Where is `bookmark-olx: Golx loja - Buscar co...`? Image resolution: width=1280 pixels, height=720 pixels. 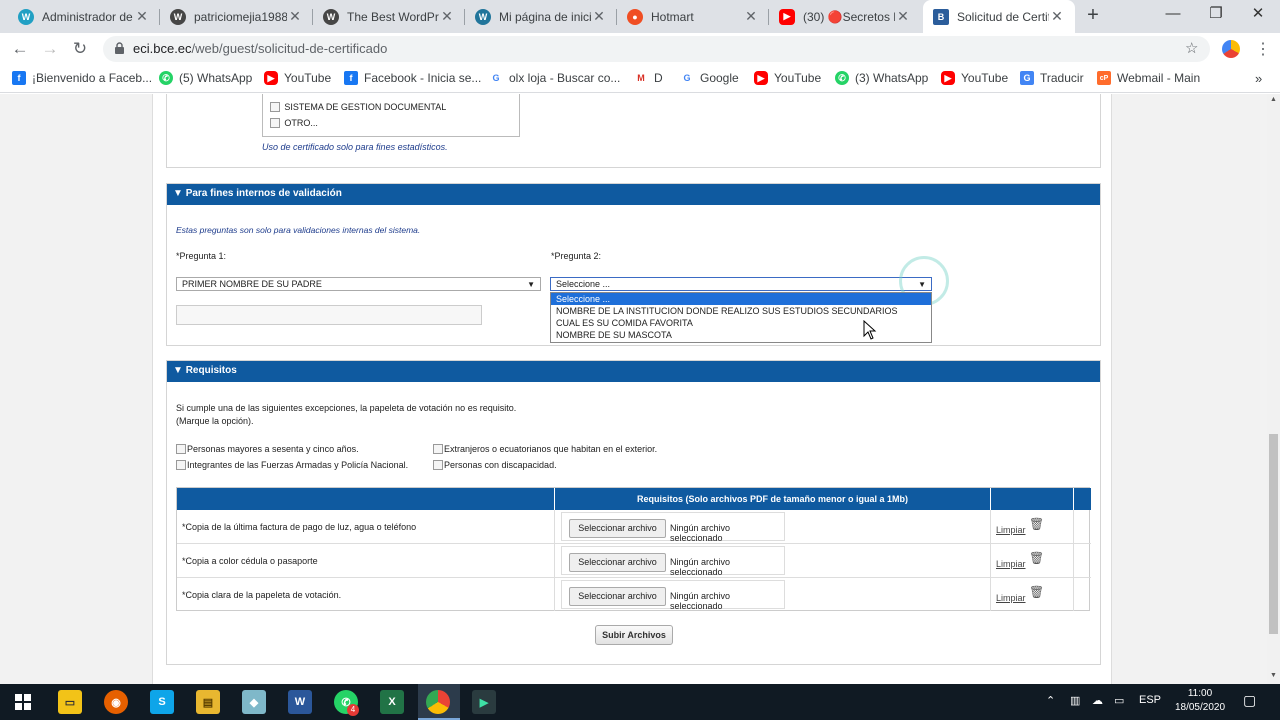 bookmark-olx: Golx loja - Buscar co... is located at coordinates (554, 78).